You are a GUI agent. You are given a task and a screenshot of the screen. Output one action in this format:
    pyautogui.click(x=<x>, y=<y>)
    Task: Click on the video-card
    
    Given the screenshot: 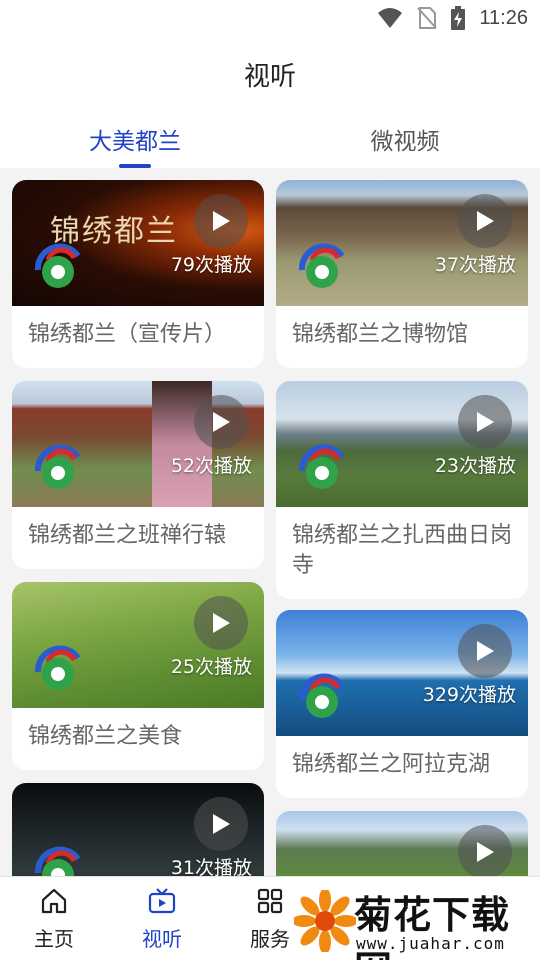 What is the action you would take?
    pyautogui.click(x=402, y=843)
    